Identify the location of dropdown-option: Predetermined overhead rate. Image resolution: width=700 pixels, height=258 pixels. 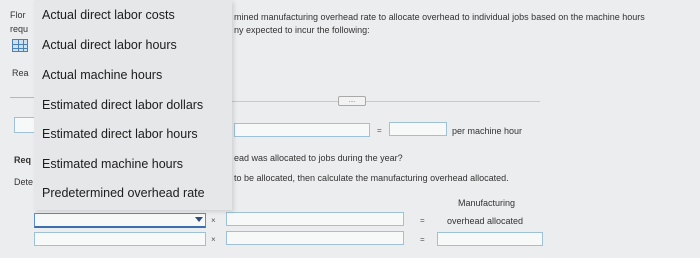
(134, 193).